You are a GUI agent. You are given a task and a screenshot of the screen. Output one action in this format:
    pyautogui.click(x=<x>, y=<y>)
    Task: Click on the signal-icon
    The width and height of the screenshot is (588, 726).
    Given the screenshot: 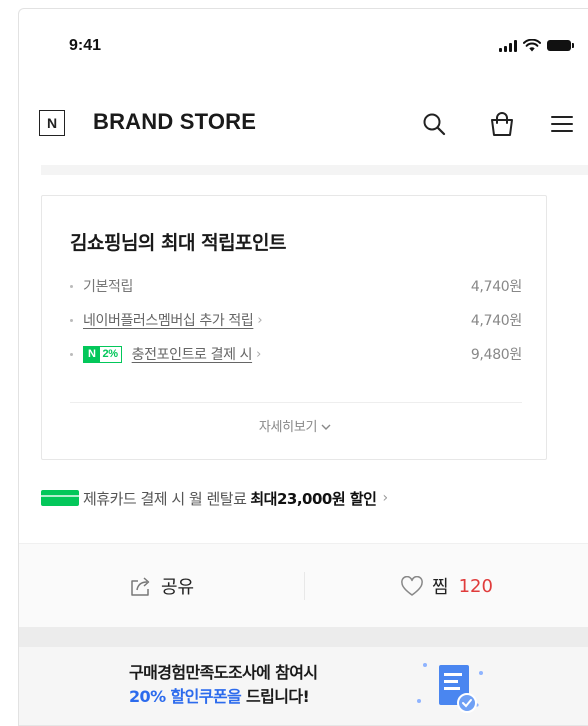 What is the action you would take?
    pyautogui.click(x=508, y=45)
    